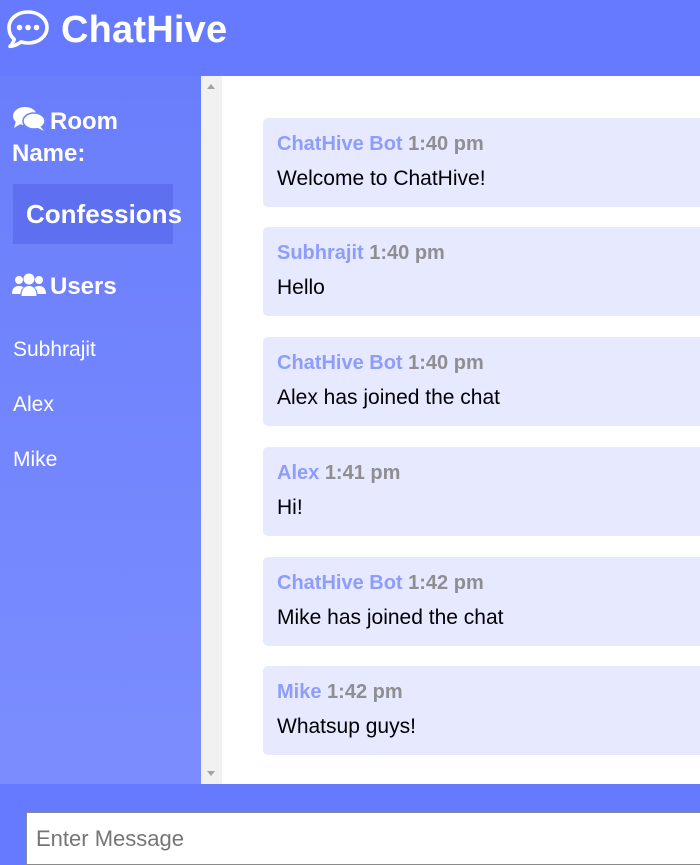  Describe the element at coordinates (298, 473) in the screenshot. I see `message-username: Alex` at that location.